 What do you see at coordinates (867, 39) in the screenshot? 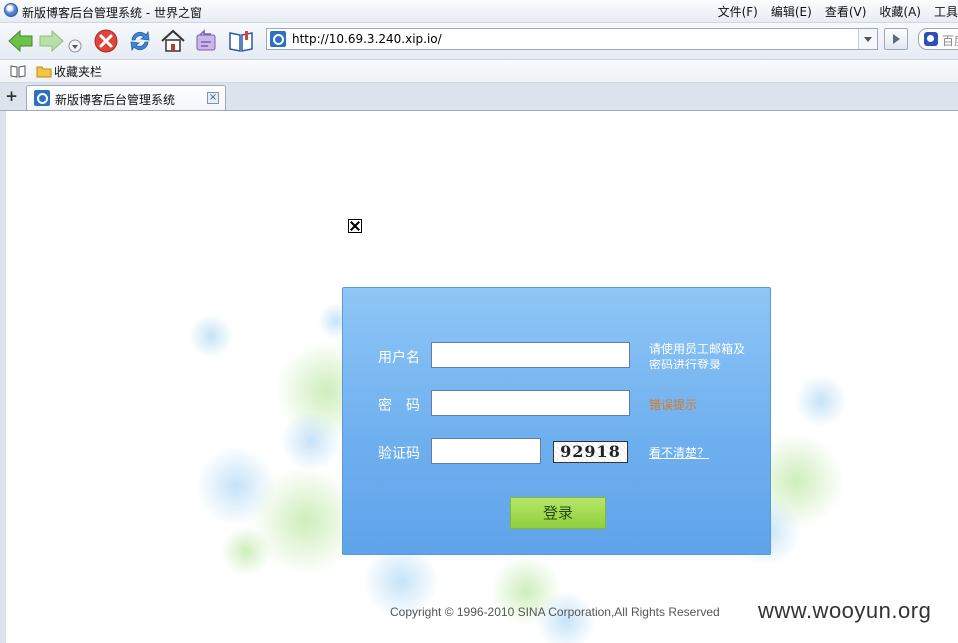
I see `address-dropdown-icon` at bounding box center [867, 39].